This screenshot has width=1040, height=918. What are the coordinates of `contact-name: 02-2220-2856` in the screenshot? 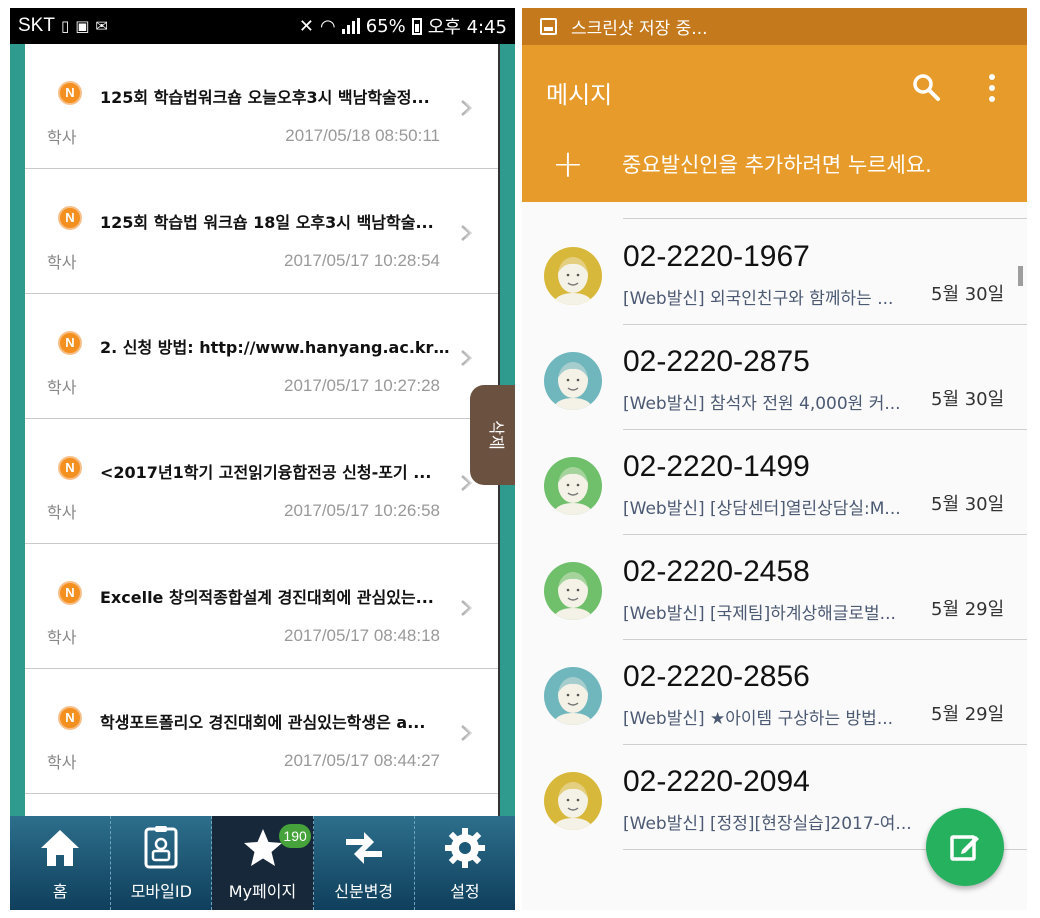 It's located at (716, 676).